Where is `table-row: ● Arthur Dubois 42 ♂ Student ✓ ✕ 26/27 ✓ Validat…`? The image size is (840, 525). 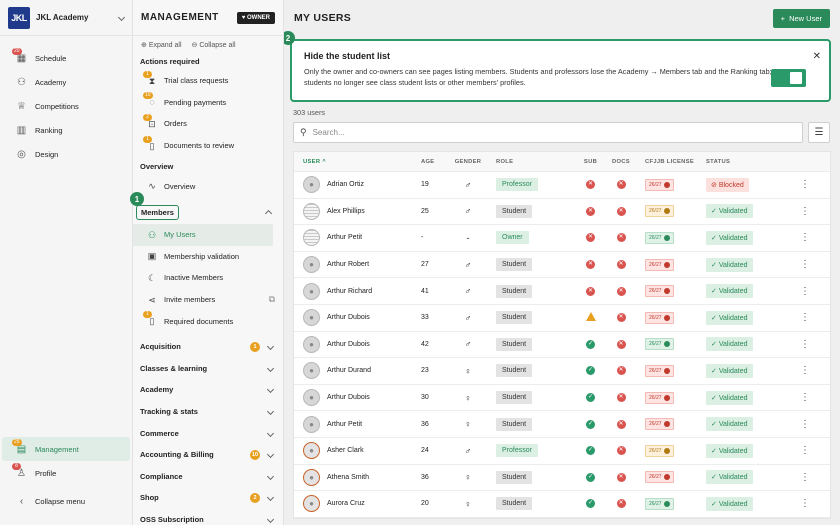
table-row: ● Arthur Dubois 42 ♂ Student ✓ ✕ 26/27 ✓ Validat… is located at coordinates (562, 345).